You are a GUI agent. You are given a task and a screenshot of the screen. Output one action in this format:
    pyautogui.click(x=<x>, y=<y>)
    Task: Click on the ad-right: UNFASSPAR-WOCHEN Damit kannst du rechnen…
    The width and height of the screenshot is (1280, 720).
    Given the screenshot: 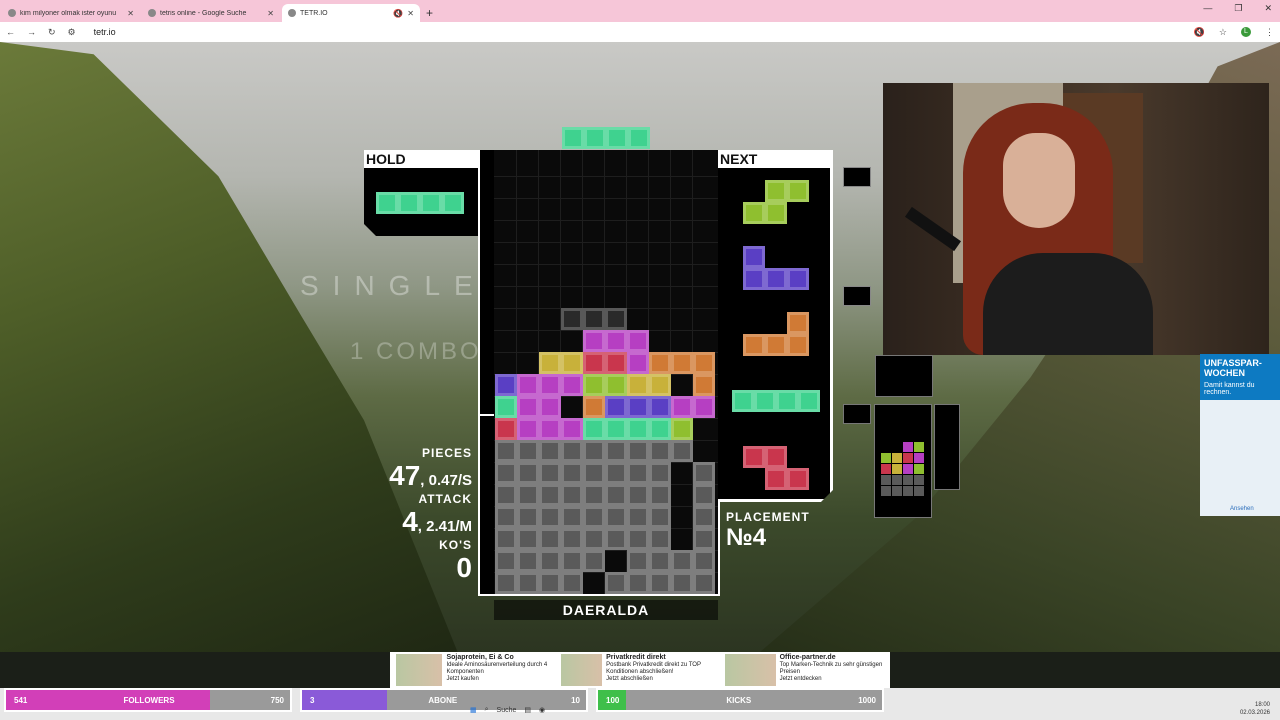 What is the action you would take?
    pyautogui.click(x=1240, y=435)
    